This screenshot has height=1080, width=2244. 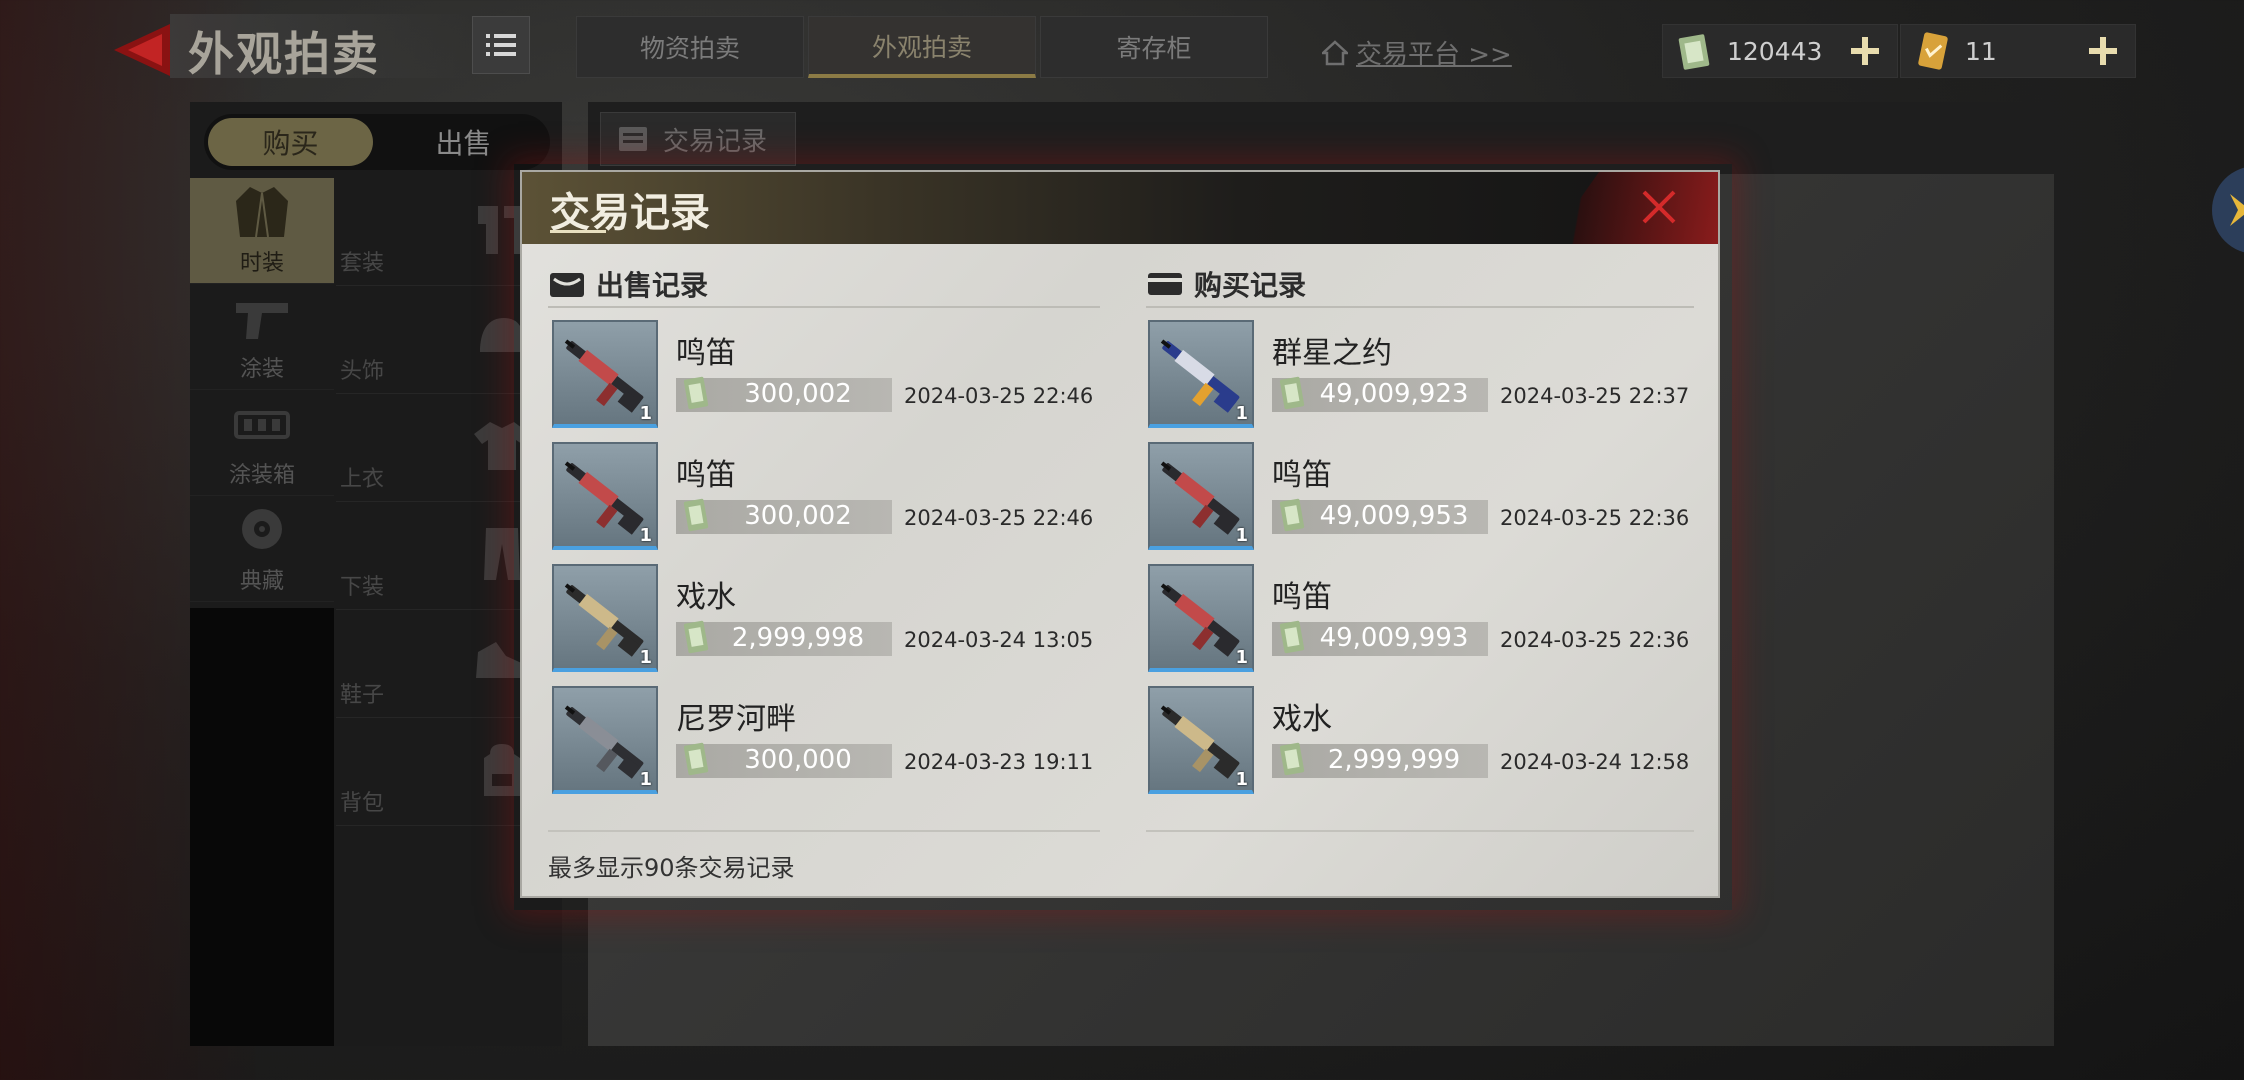 I want to click on record-row: 1 鸣笛 49,009,953 2024-03-25 22:36, so click(x=1428, y=503).